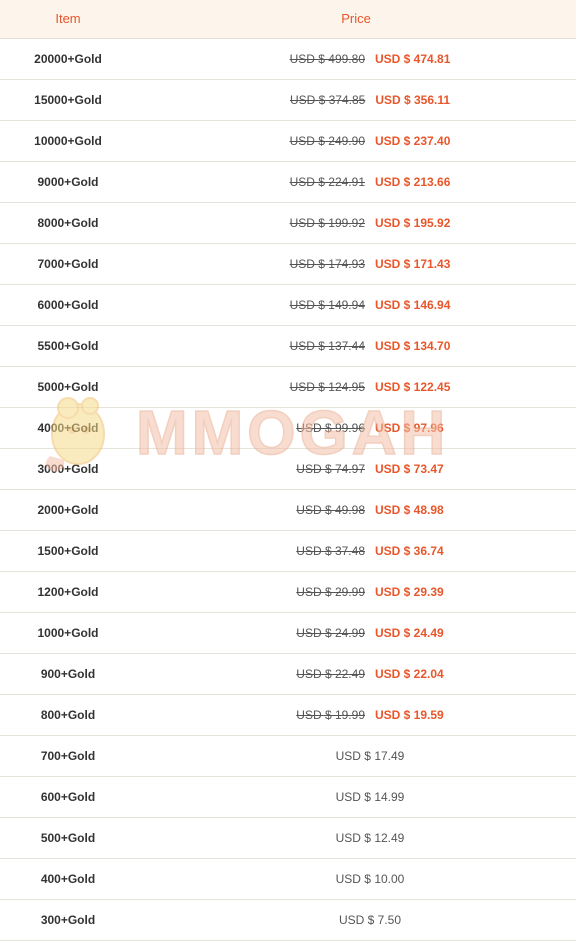 This screenshot has width=576, height=941. I want to click on table-row: 8000+Gold USD $ 199.92 USD $ 195.92, so click(288, 223).